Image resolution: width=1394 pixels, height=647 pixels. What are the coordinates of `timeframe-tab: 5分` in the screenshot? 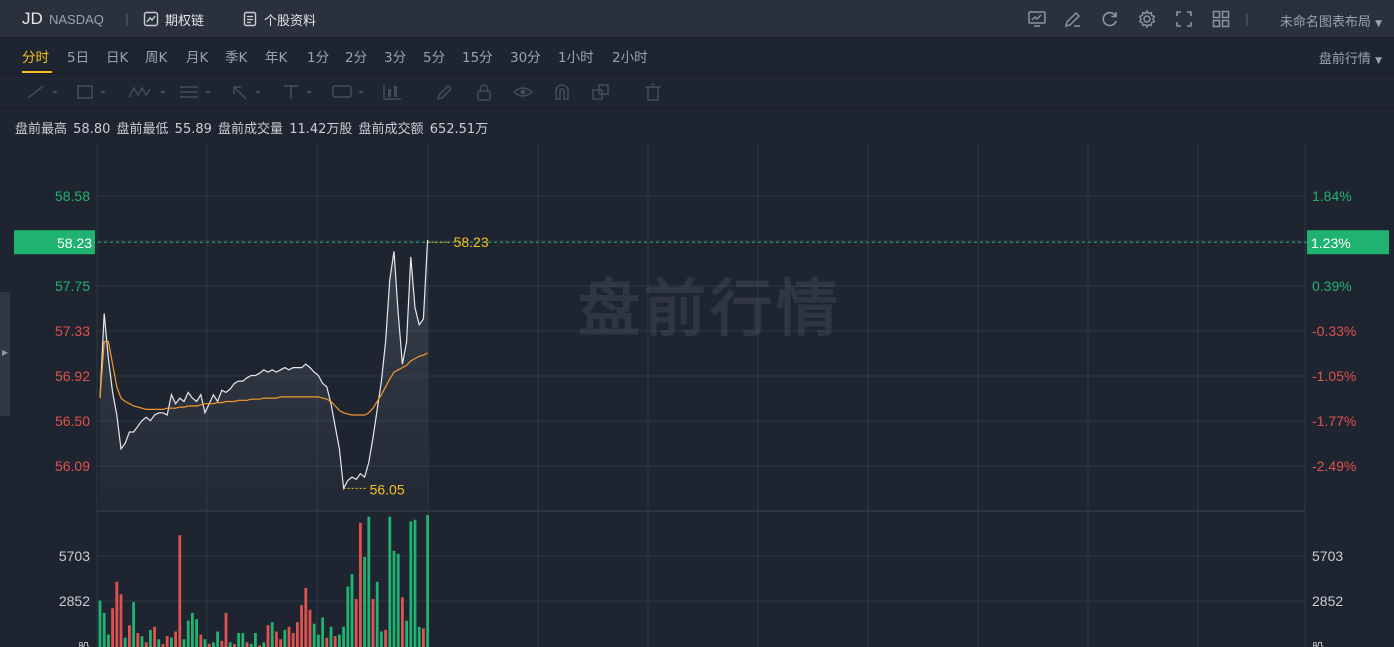 It's located at (434, 56).